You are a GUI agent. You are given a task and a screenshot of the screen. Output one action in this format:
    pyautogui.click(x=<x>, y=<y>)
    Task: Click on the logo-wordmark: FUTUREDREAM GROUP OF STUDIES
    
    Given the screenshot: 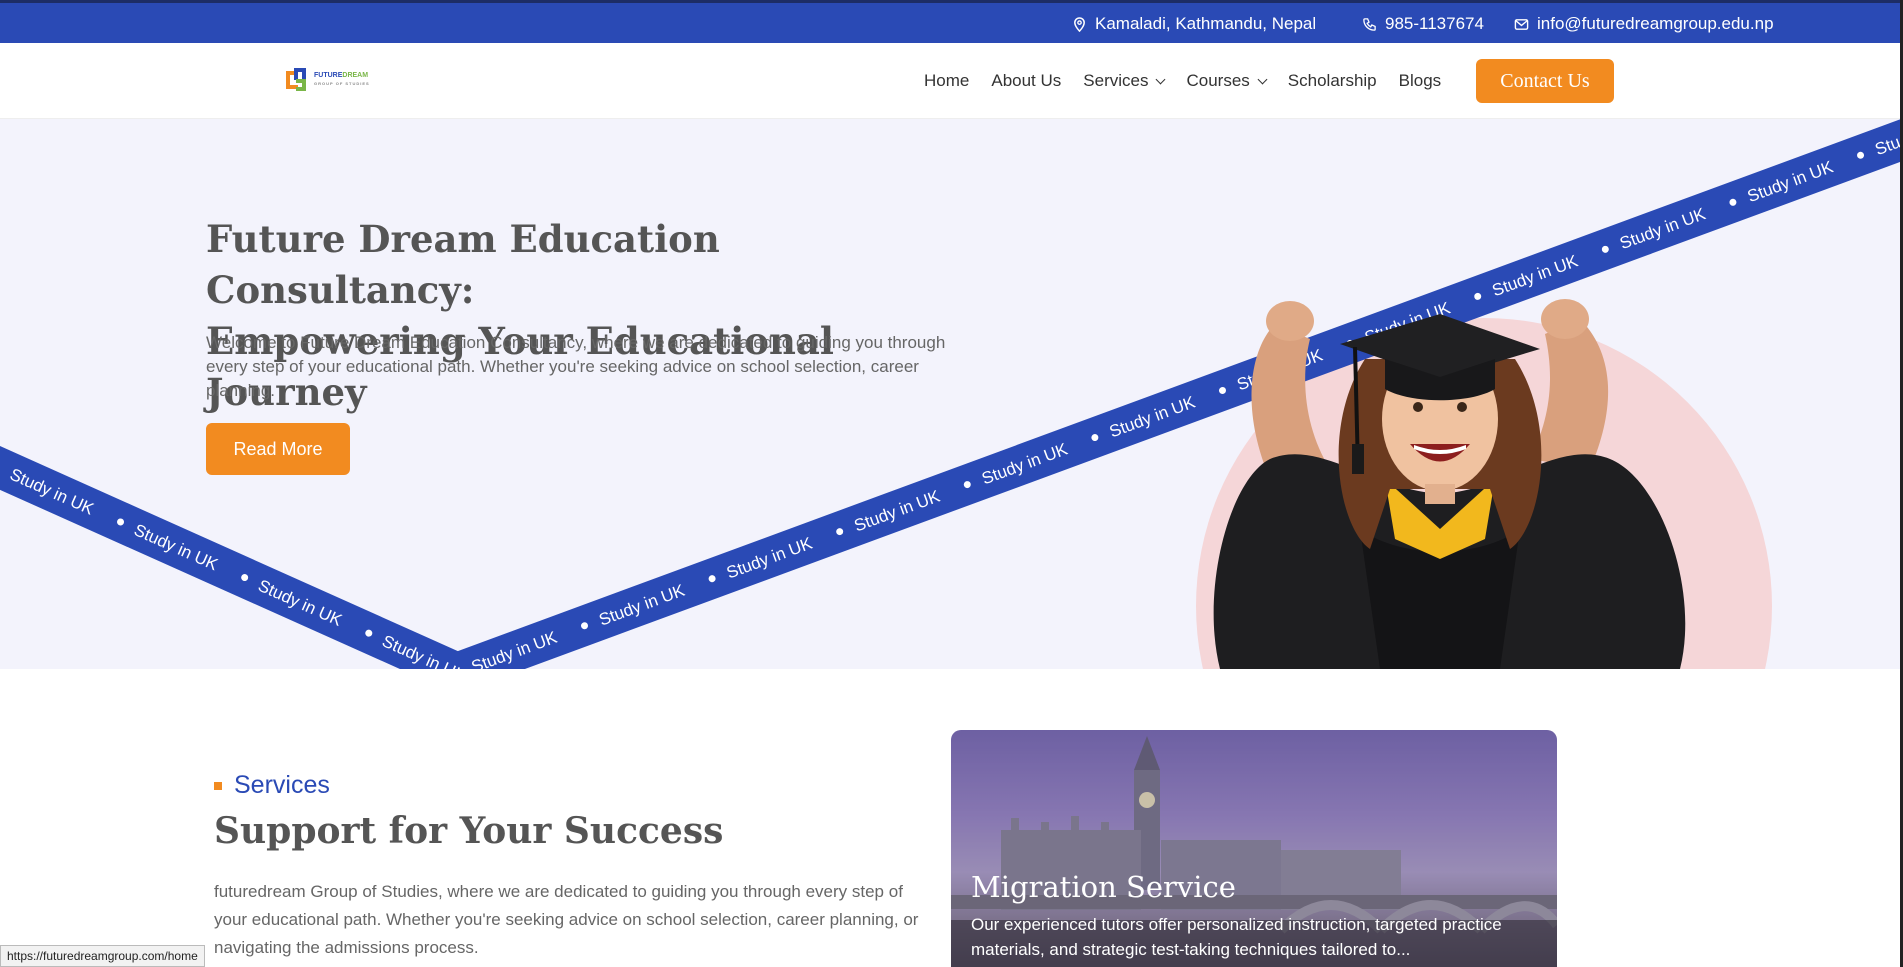 What is the action you would take?
    pyautogui.click(x=342, y=79)
    